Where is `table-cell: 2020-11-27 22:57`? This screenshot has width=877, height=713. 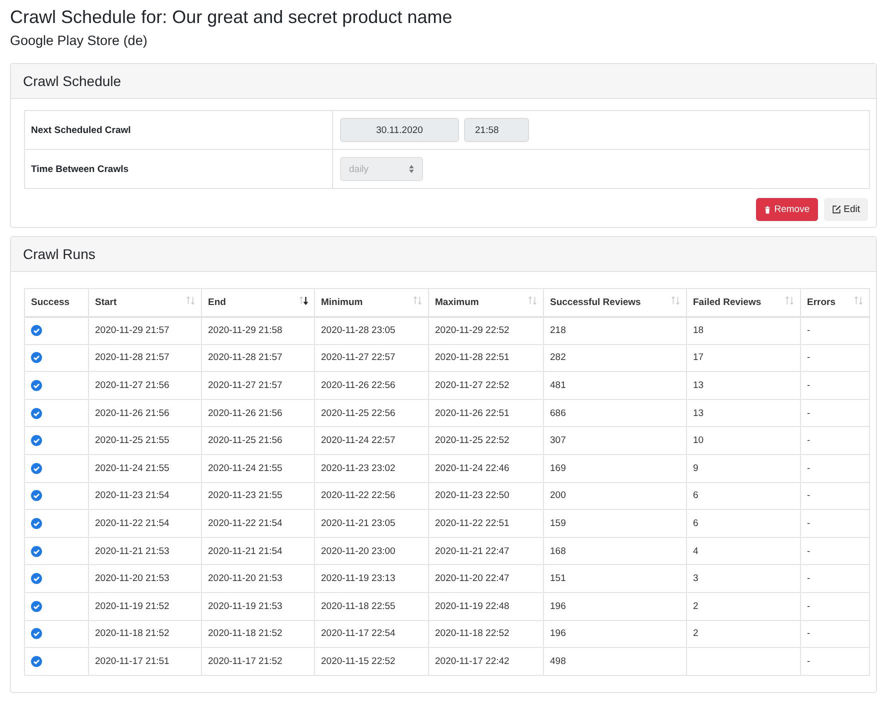 table-cell: 2020-11-27 22:57 is located at coordinates (358, 358).